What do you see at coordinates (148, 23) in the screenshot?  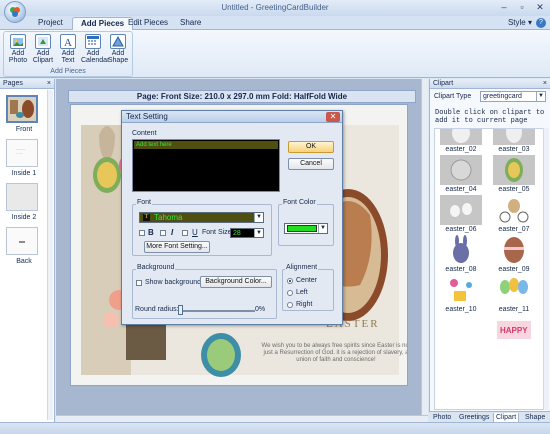 I see `tab-edit-pieces: Edit Pieces` at bounding box center [148, 23].